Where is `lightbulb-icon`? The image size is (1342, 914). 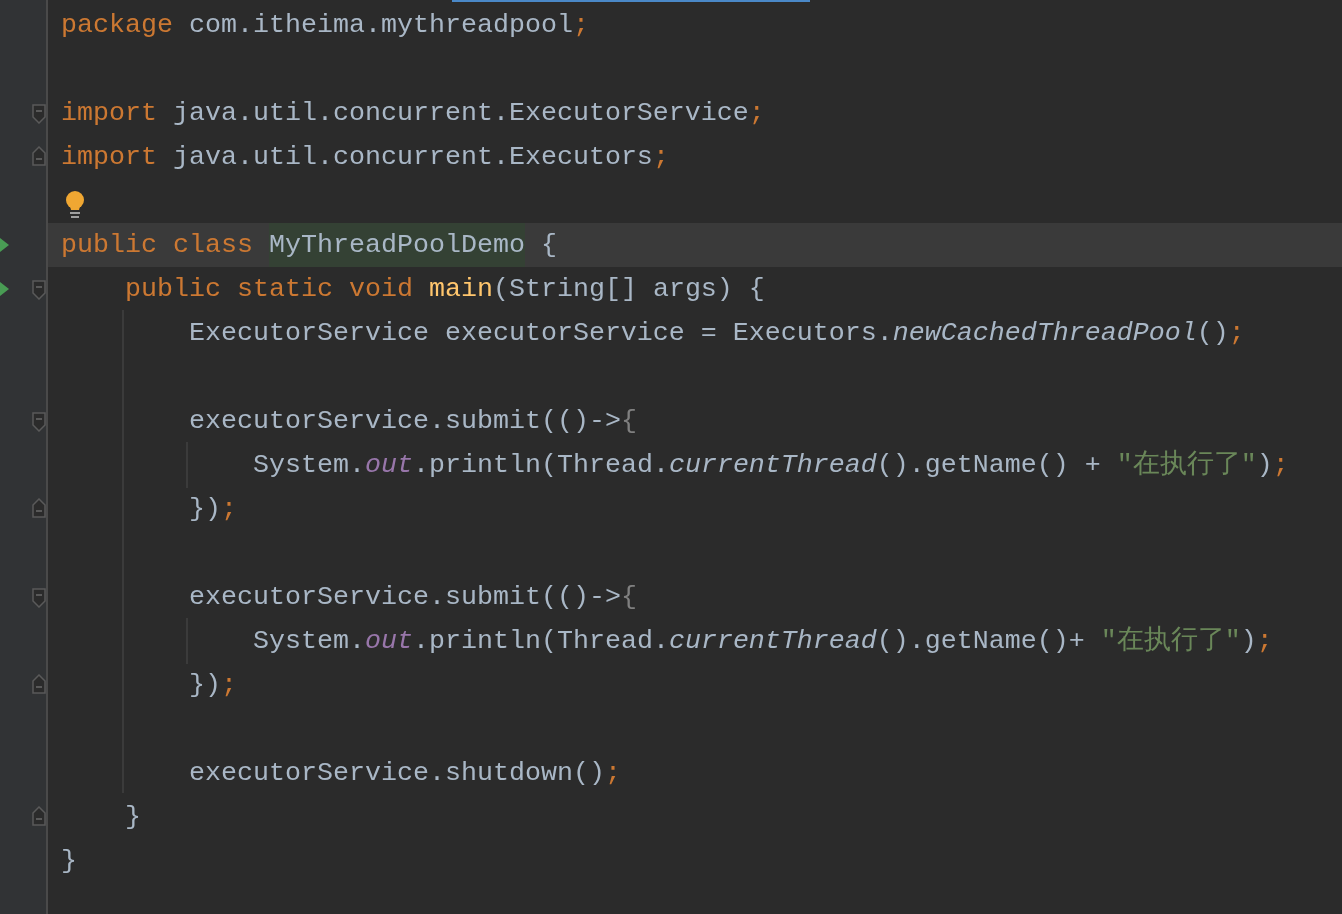 lightbulb-icon is located at coordinates (75, 205).